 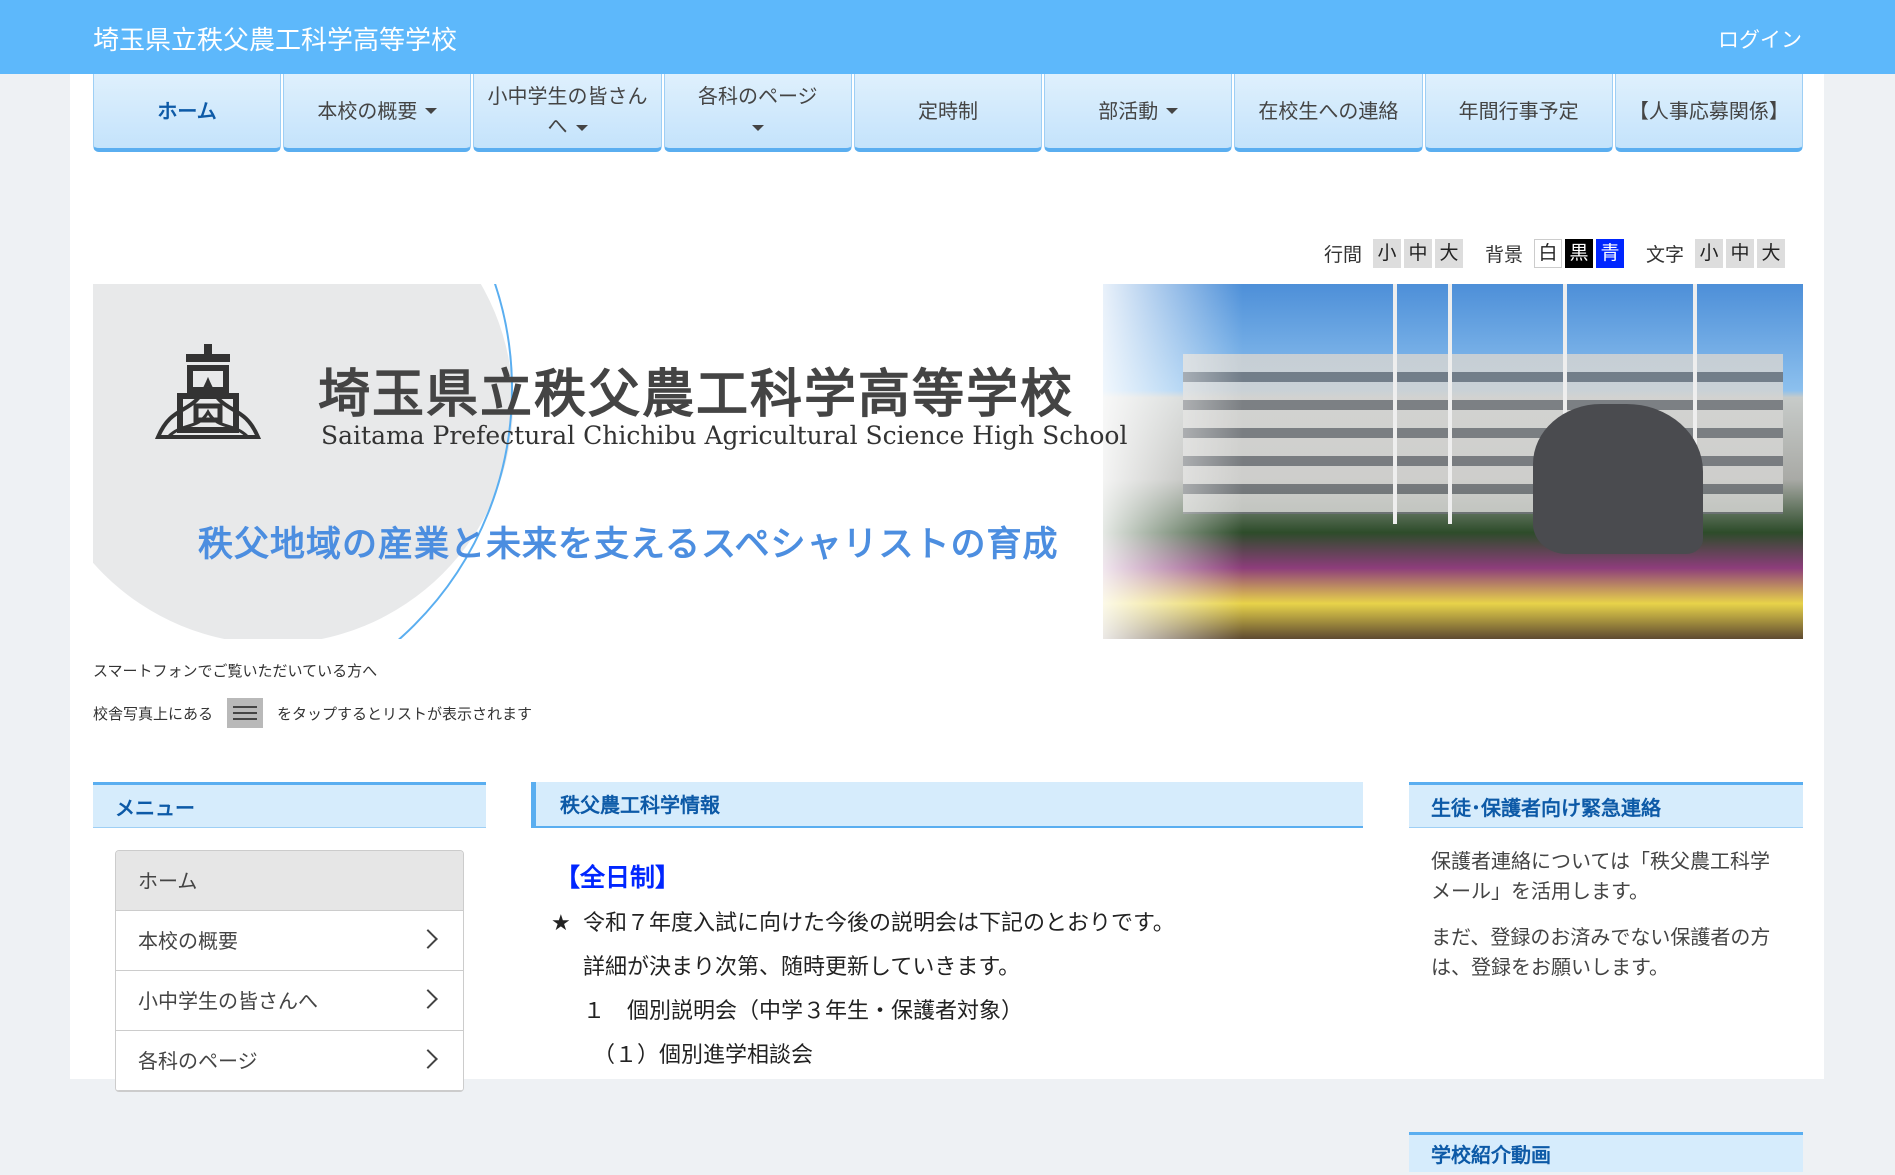 I want to click on nav-item-current-students: 在校生への連絡, so click(x=1328, y=113).